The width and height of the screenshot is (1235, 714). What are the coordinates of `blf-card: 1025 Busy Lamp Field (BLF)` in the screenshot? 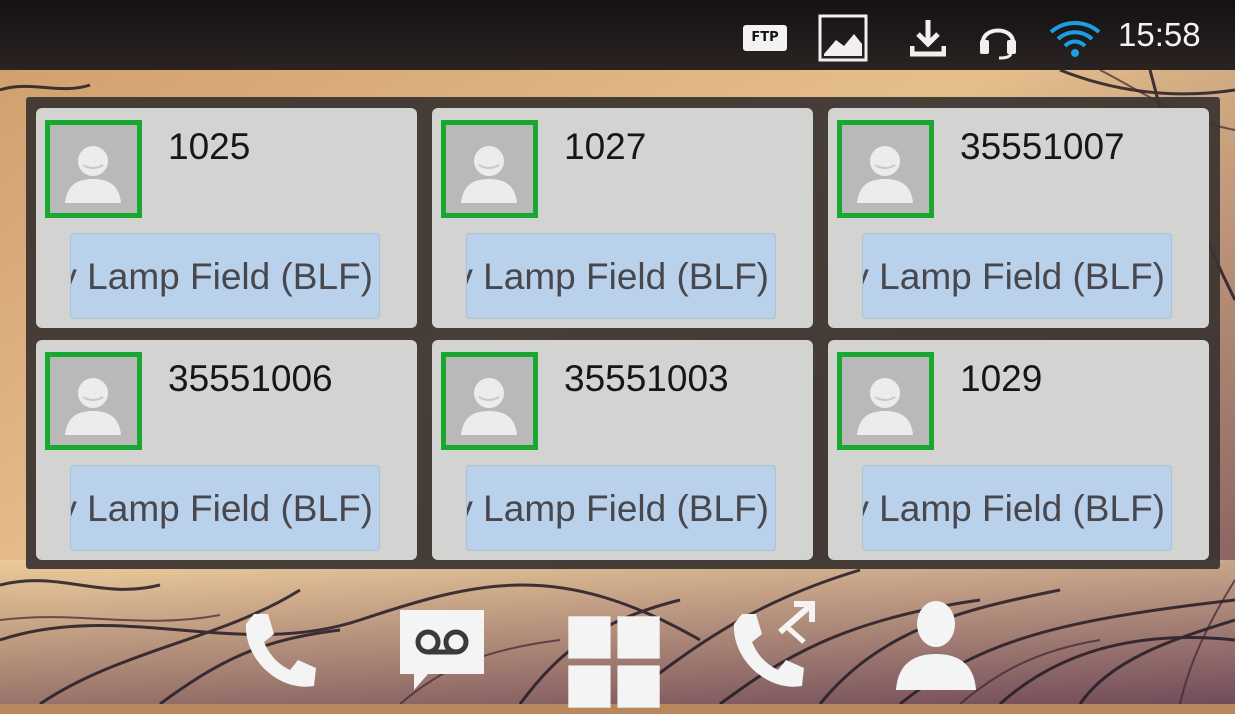 It's located at (226, 218).